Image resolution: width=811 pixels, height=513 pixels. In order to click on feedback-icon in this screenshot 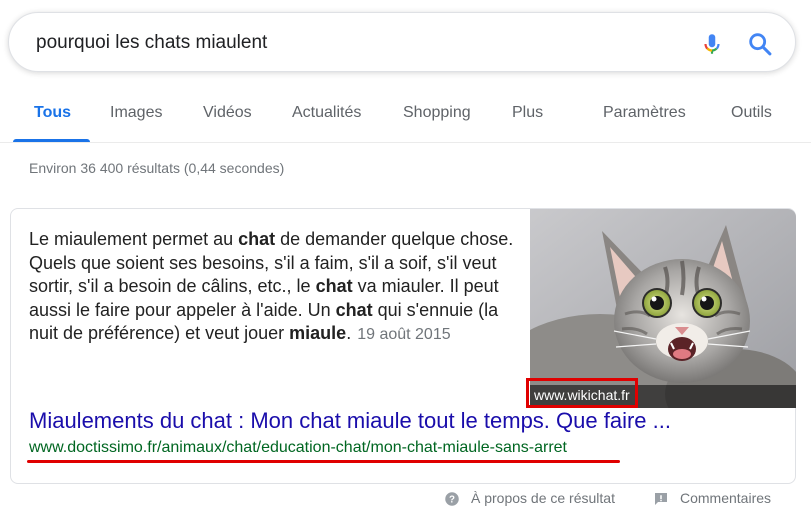, I will do `click(661, 499)`.